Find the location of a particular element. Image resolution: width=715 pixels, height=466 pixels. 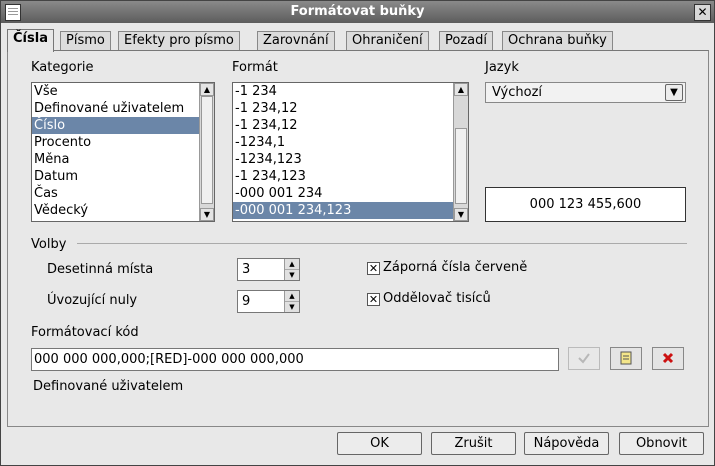

reset-button: Obnovit is located at coordinates (661, 443).